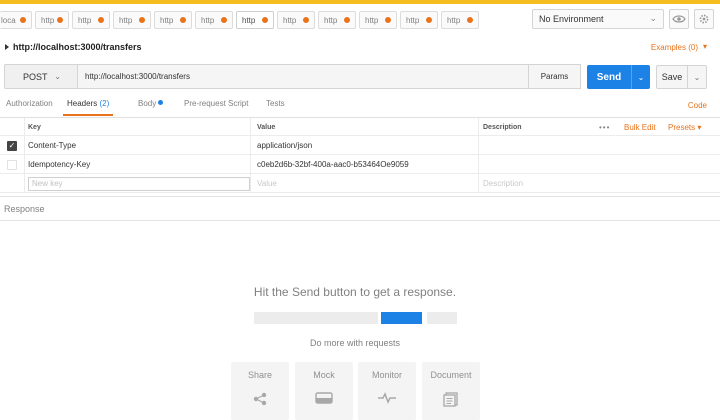 This screenshot has width=720, height=420. What do you see at coordinates (604, 127) in the screenshot?
I see `more-options-icon: •••` at bounding box center [604, 127].